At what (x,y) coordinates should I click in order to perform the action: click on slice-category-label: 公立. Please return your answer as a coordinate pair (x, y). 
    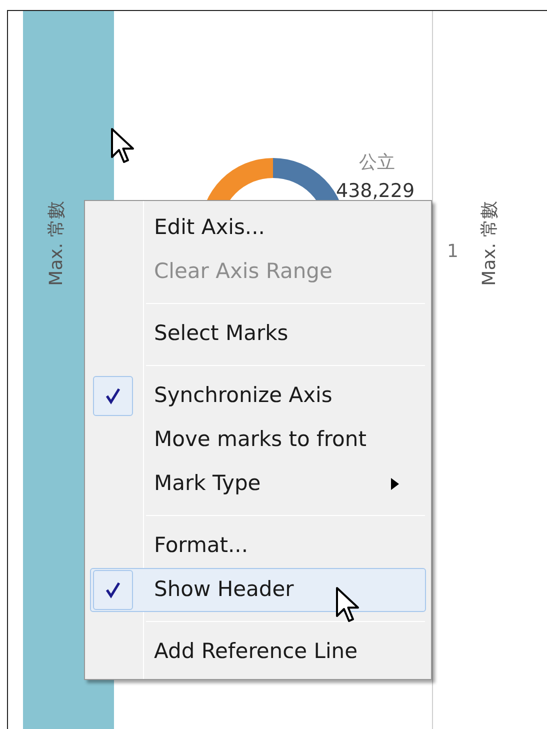
    Looking at the image, I should click on (377, 163).